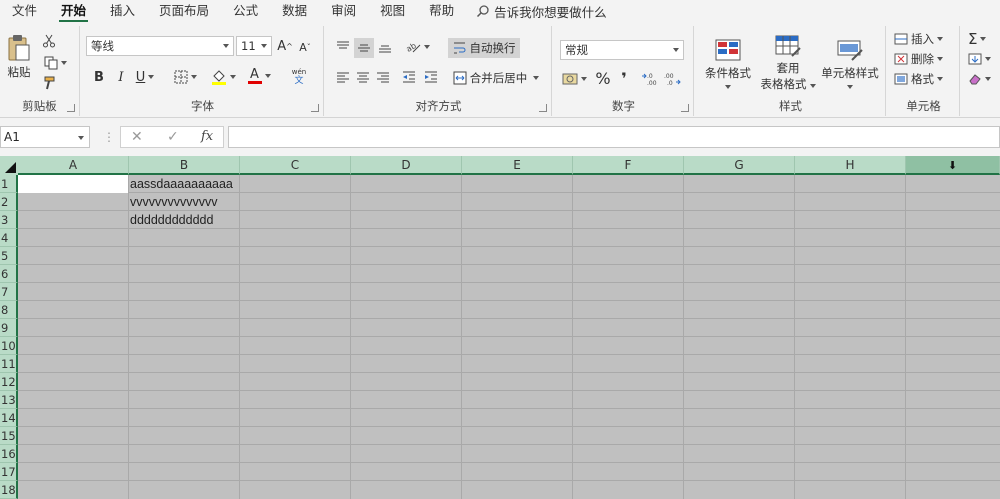 The height and width of the screenshot is (499, 1000). What do you see at coordinates (9, 292) in the screenshot?
I see `row-header-7: 7` at bounding box center [9, 292].